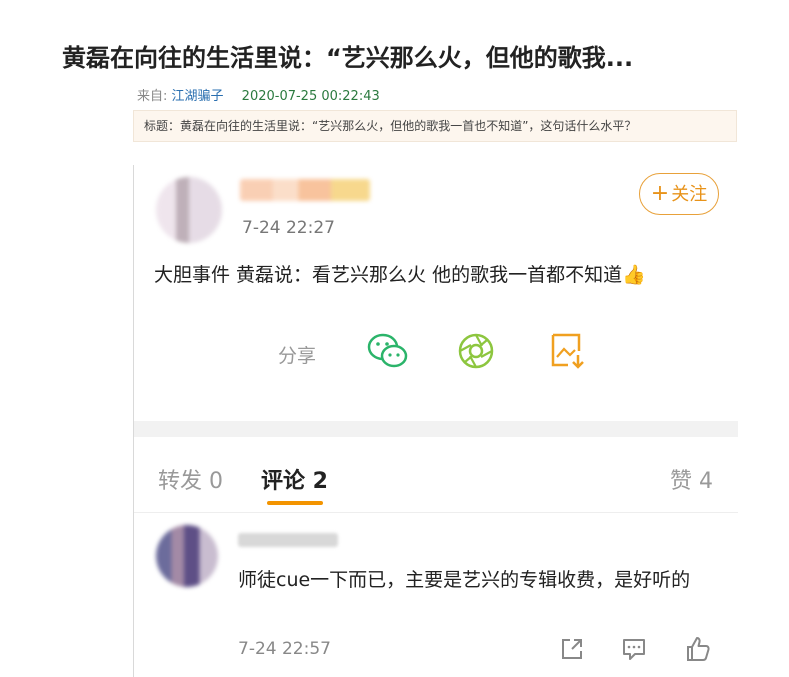 This screenshot has height=677, width=789. I want to click on active-tab-indicator, so click(295, 503).